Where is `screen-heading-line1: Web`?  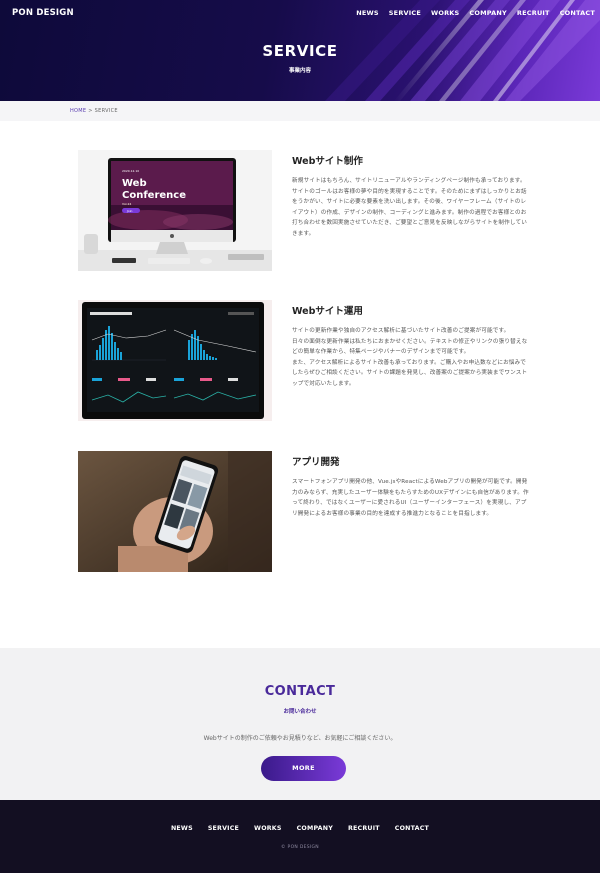 screen-heading-line1: Web is located at coordinates (134, 183).